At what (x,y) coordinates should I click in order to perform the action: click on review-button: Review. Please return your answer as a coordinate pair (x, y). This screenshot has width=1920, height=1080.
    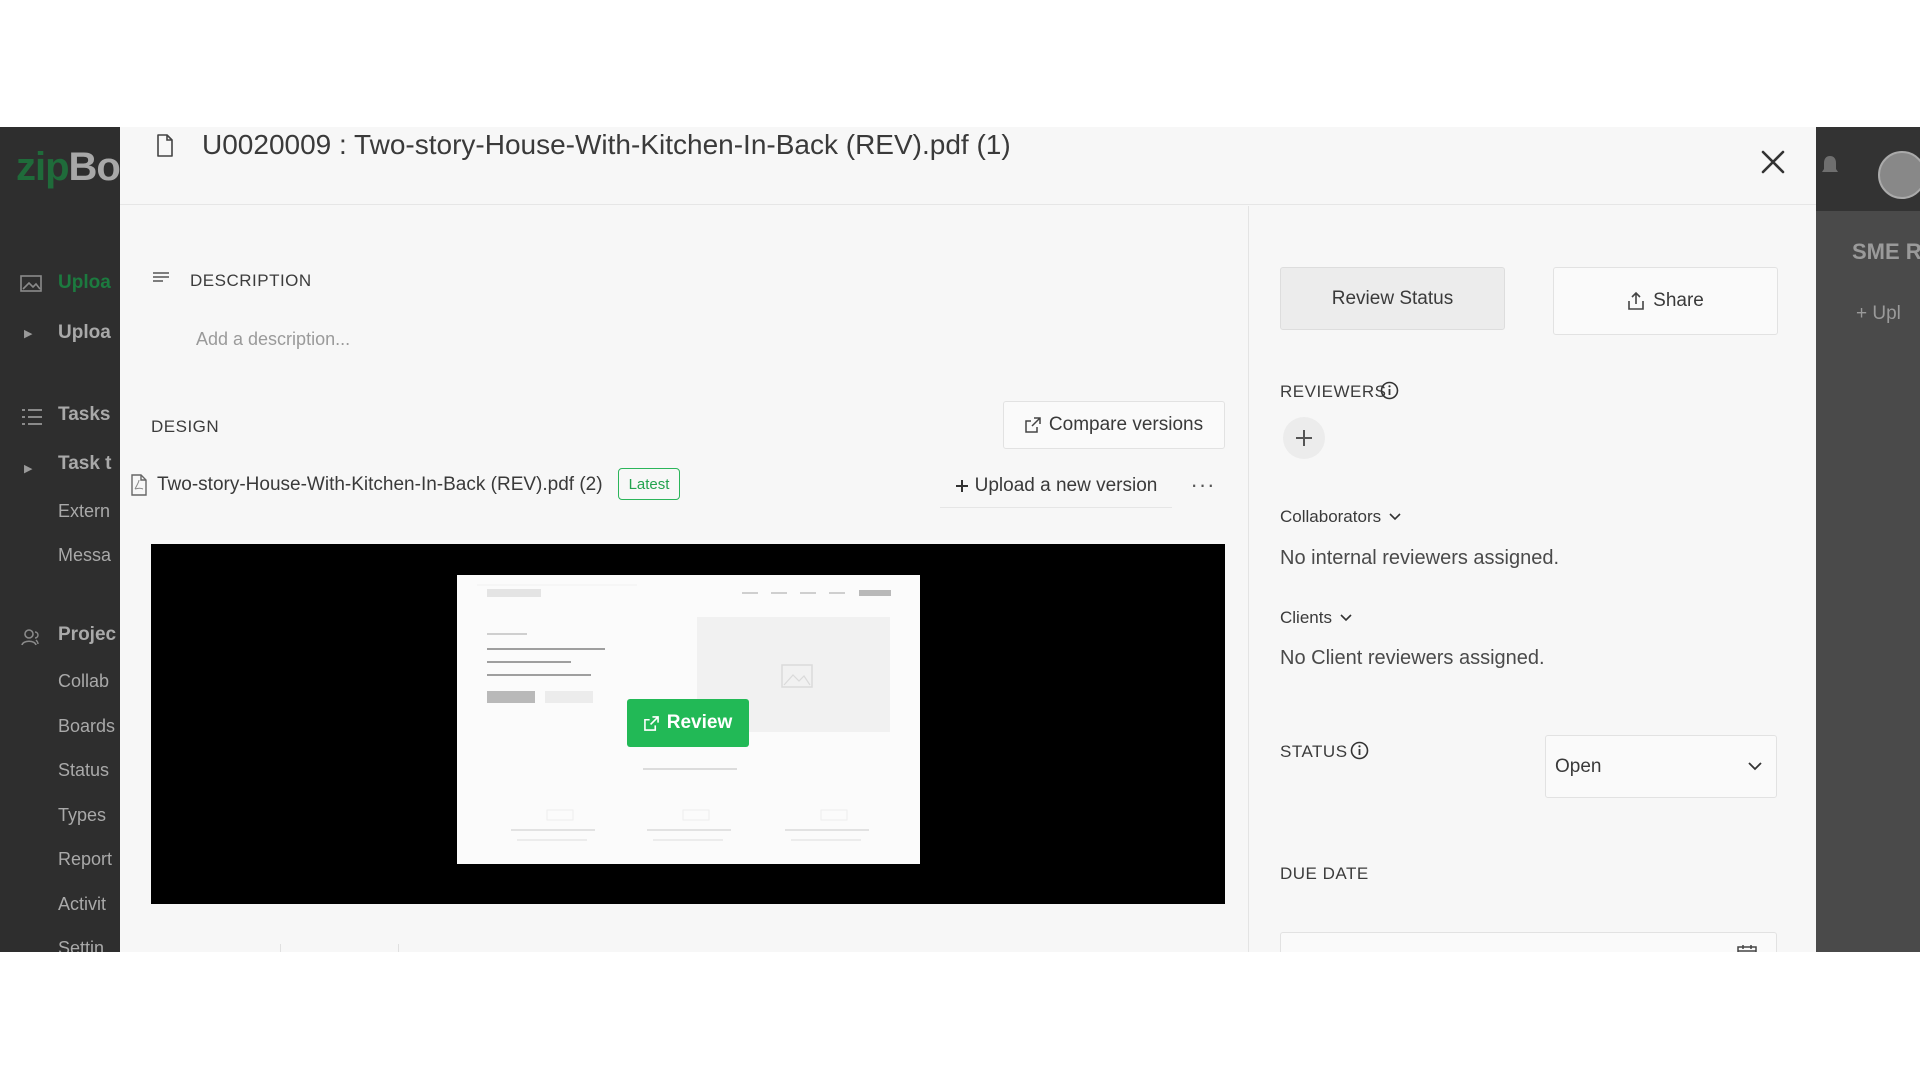
    Looking at the image, I should click on (688, 723).